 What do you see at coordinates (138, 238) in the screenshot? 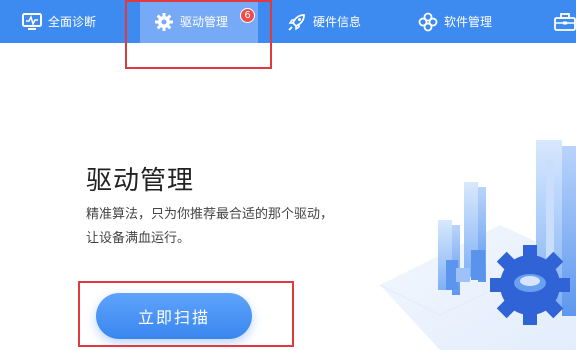
I see `description-line-2: 让设备满血运行。` at bounding box center [138, 238].